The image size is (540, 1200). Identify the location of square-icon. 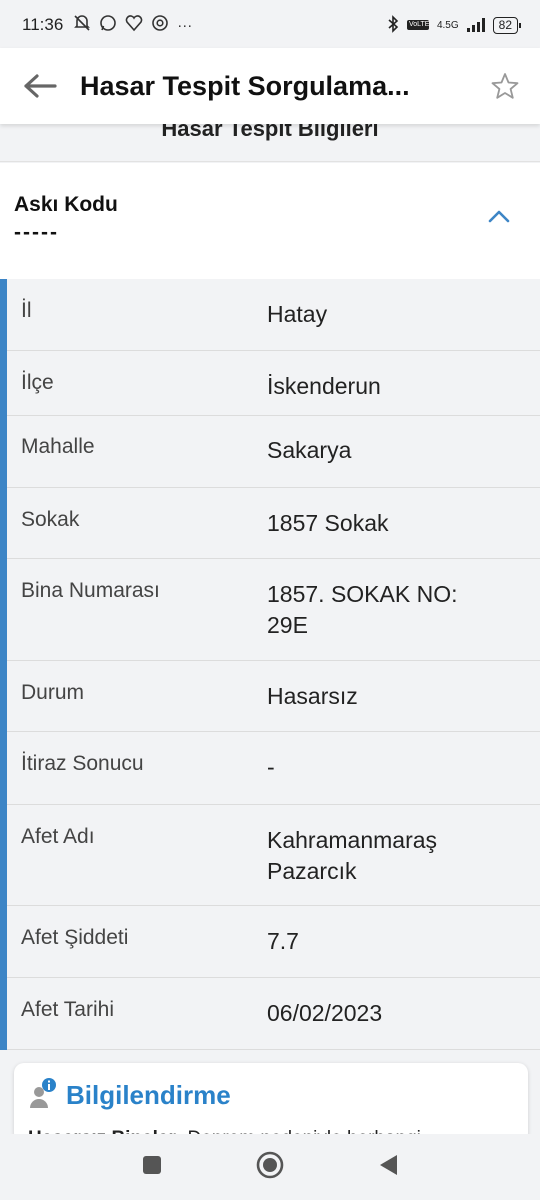
(152, 1167).